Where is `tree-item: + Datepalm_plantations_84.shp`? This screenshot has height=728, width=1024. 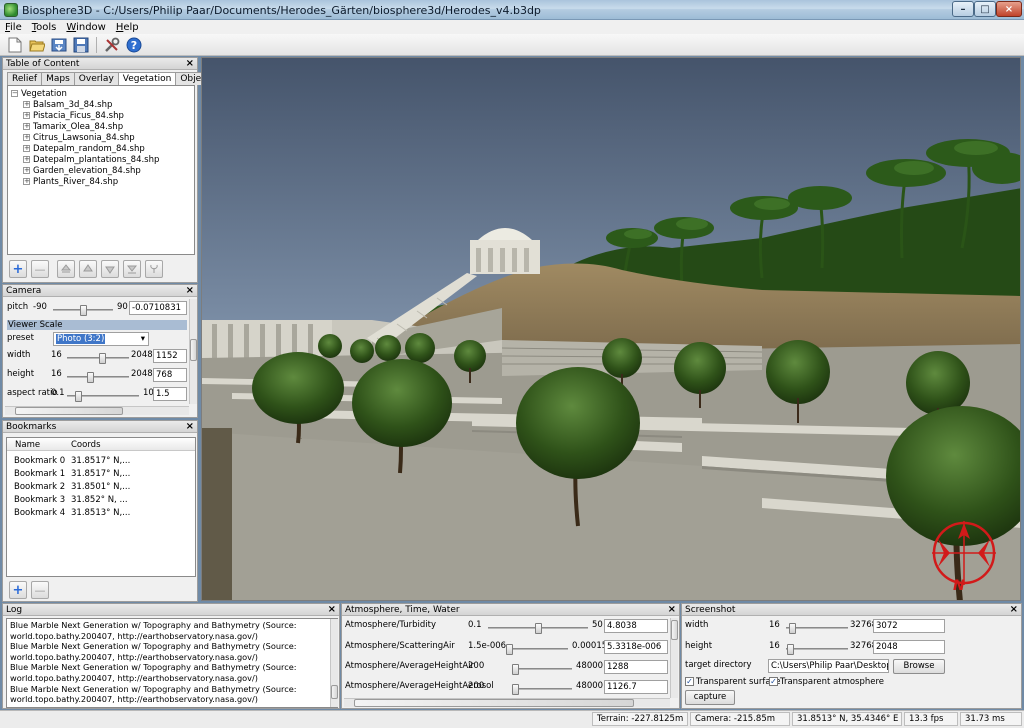 tree-item: + Datepalm_plantations_84.shp is located at coordinates (91, 160).